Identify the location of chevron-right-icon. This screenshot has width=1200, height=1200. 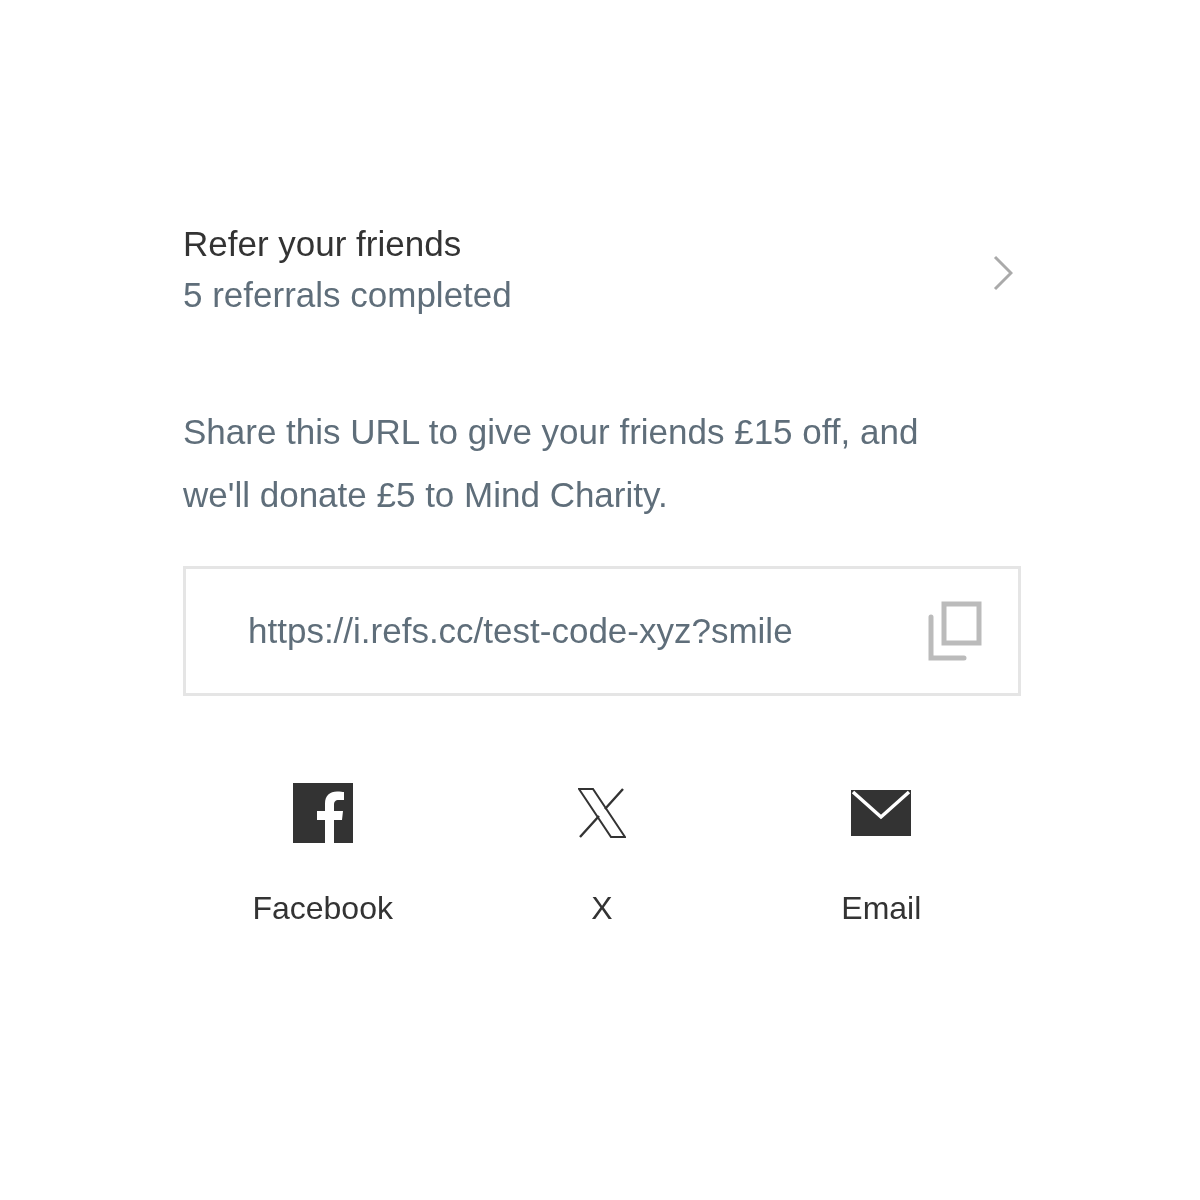
(1003, 273).